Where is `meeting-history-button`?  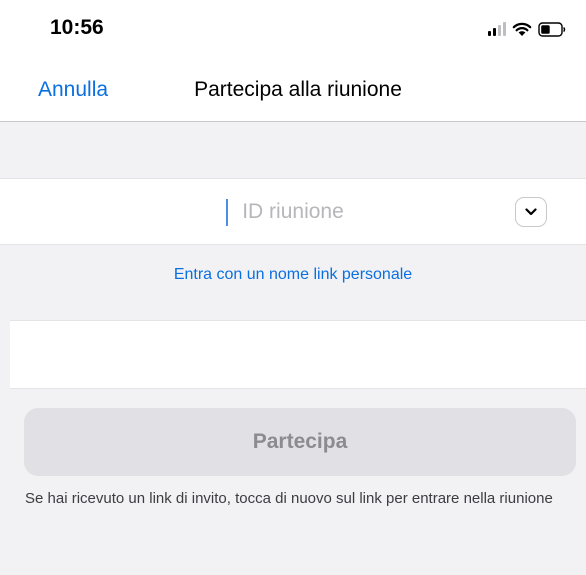
meeting-history-button is located at coordinates (531, 212).